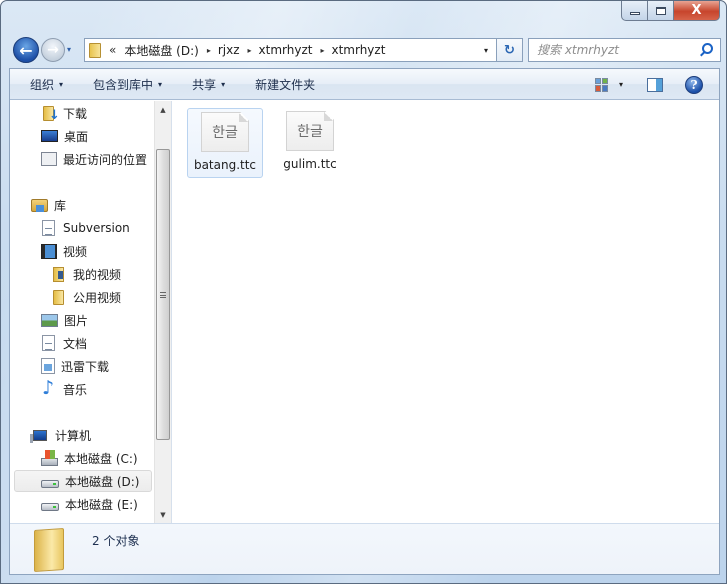 The image size is (727, 584). I want to click on minimize-icon, so click(634, 13).